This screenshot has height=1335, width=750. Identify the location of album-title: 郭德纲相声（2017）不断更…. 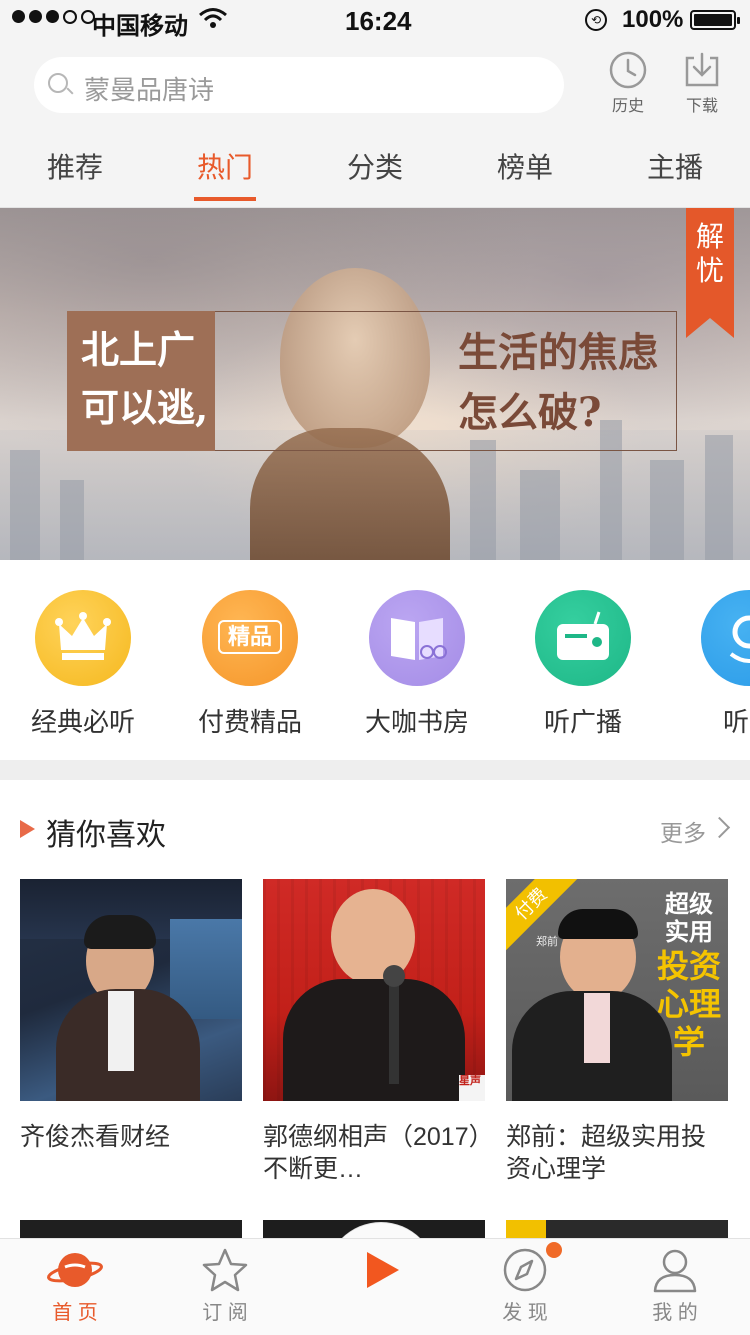
(372, 1153).